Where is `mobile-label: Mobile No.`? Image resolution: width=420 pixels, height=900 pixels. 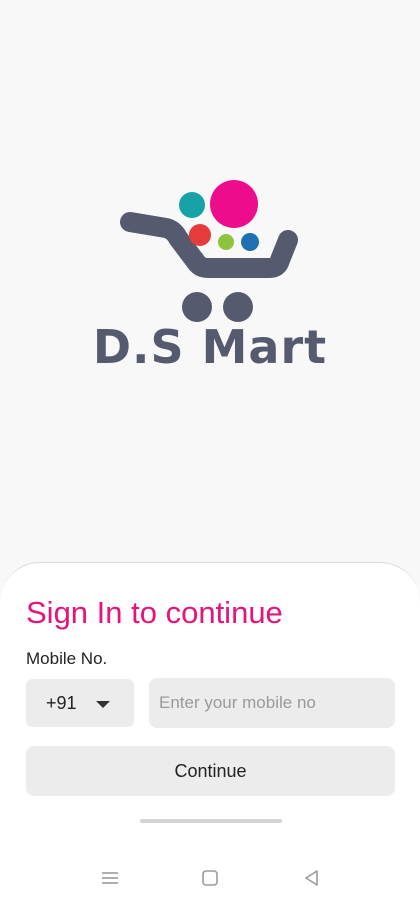
mobile-label: Mobile No. is located at coordinates (67, 658).